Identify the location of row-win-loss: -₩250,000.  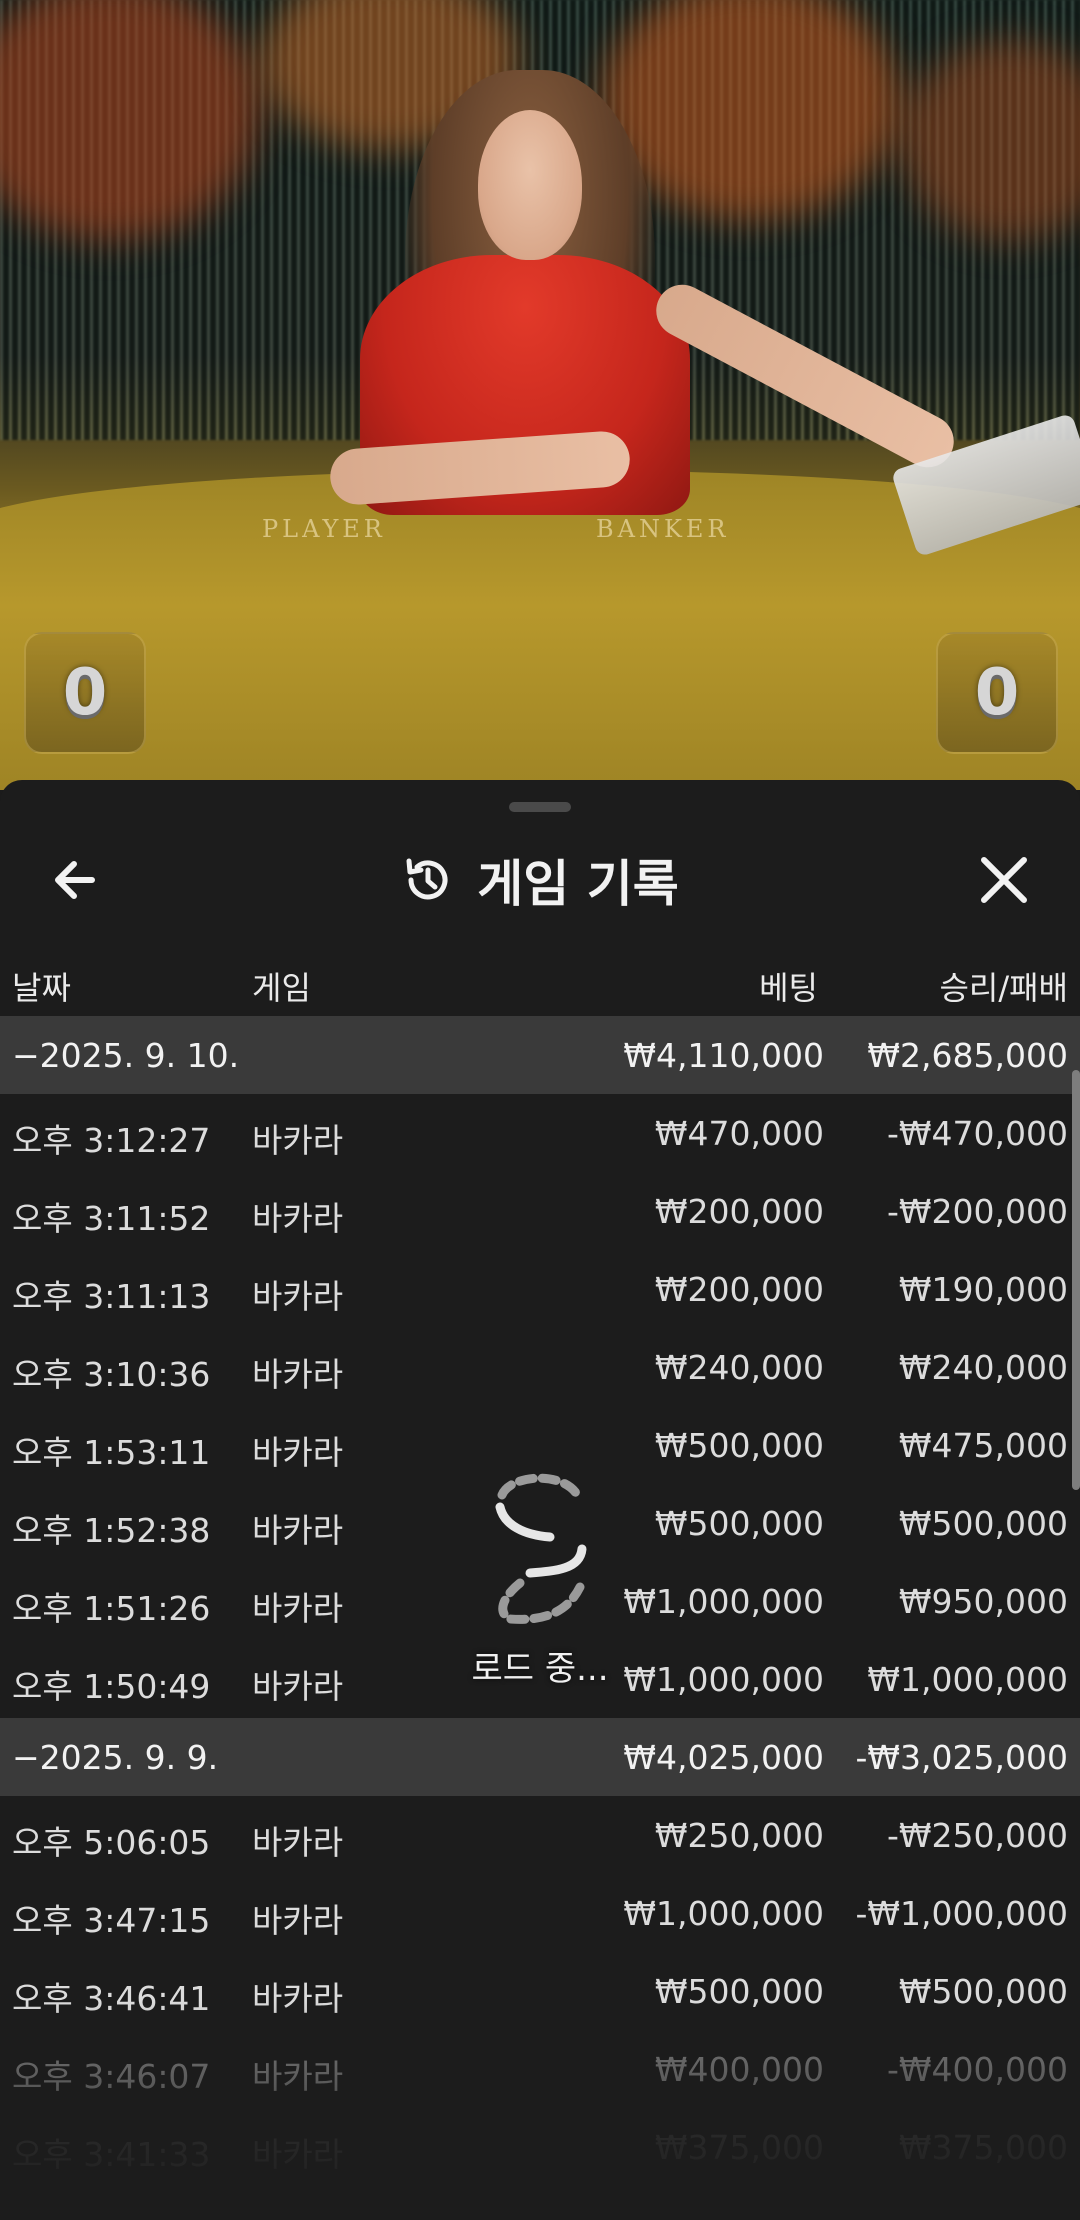
(977, 1835).